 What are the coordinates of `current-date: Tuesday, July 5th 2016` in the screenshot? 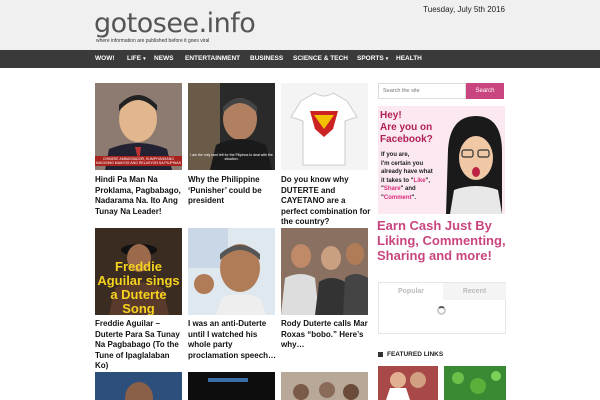 It's located at (464, 9).